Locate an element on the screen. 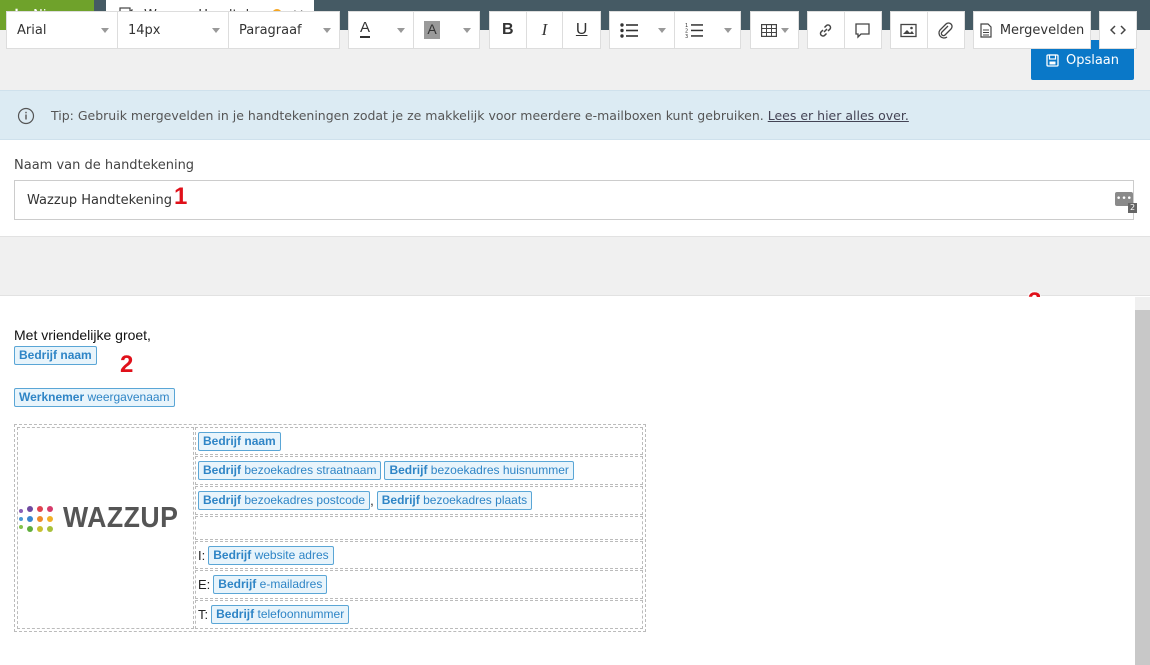 This screenshot has width=1150, height=665. merge-field-phone: Bedrijf telefoonnummer is located at coordinates (280, 614).